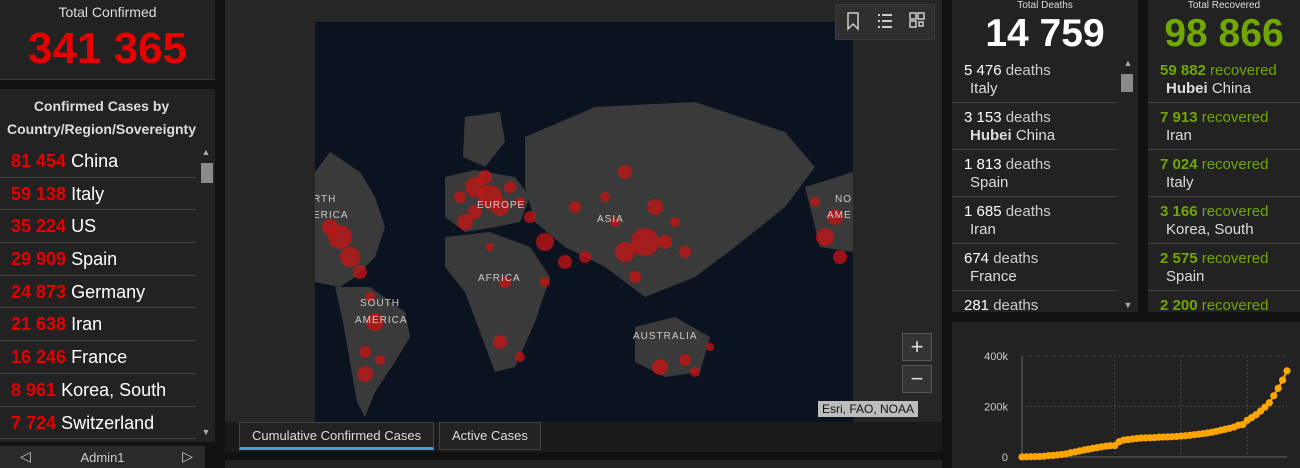  What do you see at coordinates (1127, 184) in the screenshot?
I see `deaths-list-scrollbar: ▲ ▼` at bounding box center [1127, 184].